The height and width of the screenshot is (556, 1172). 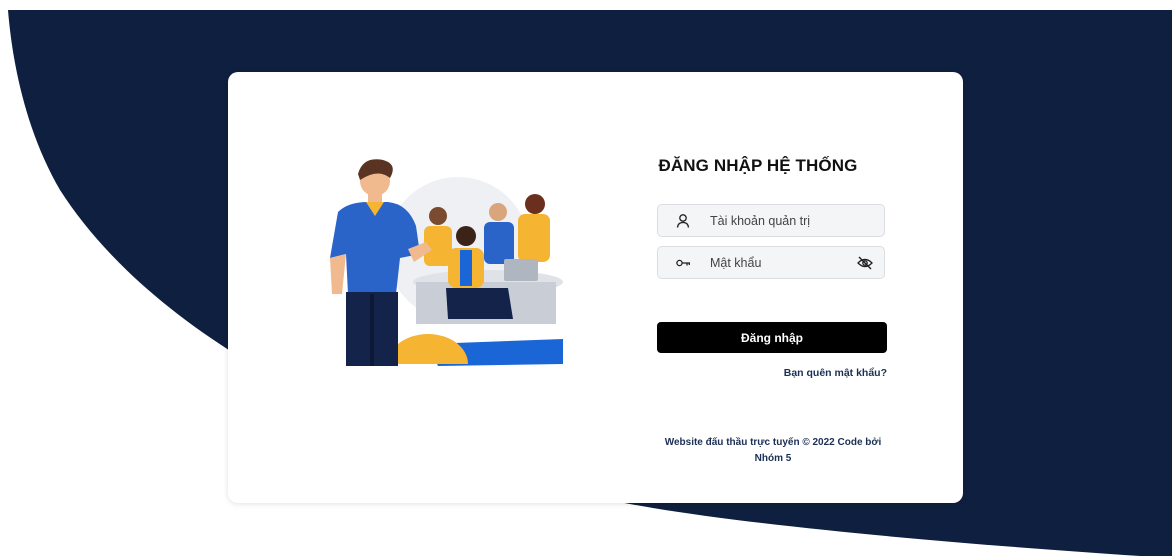 I want to click on password-field, so click(x=771, y=262).